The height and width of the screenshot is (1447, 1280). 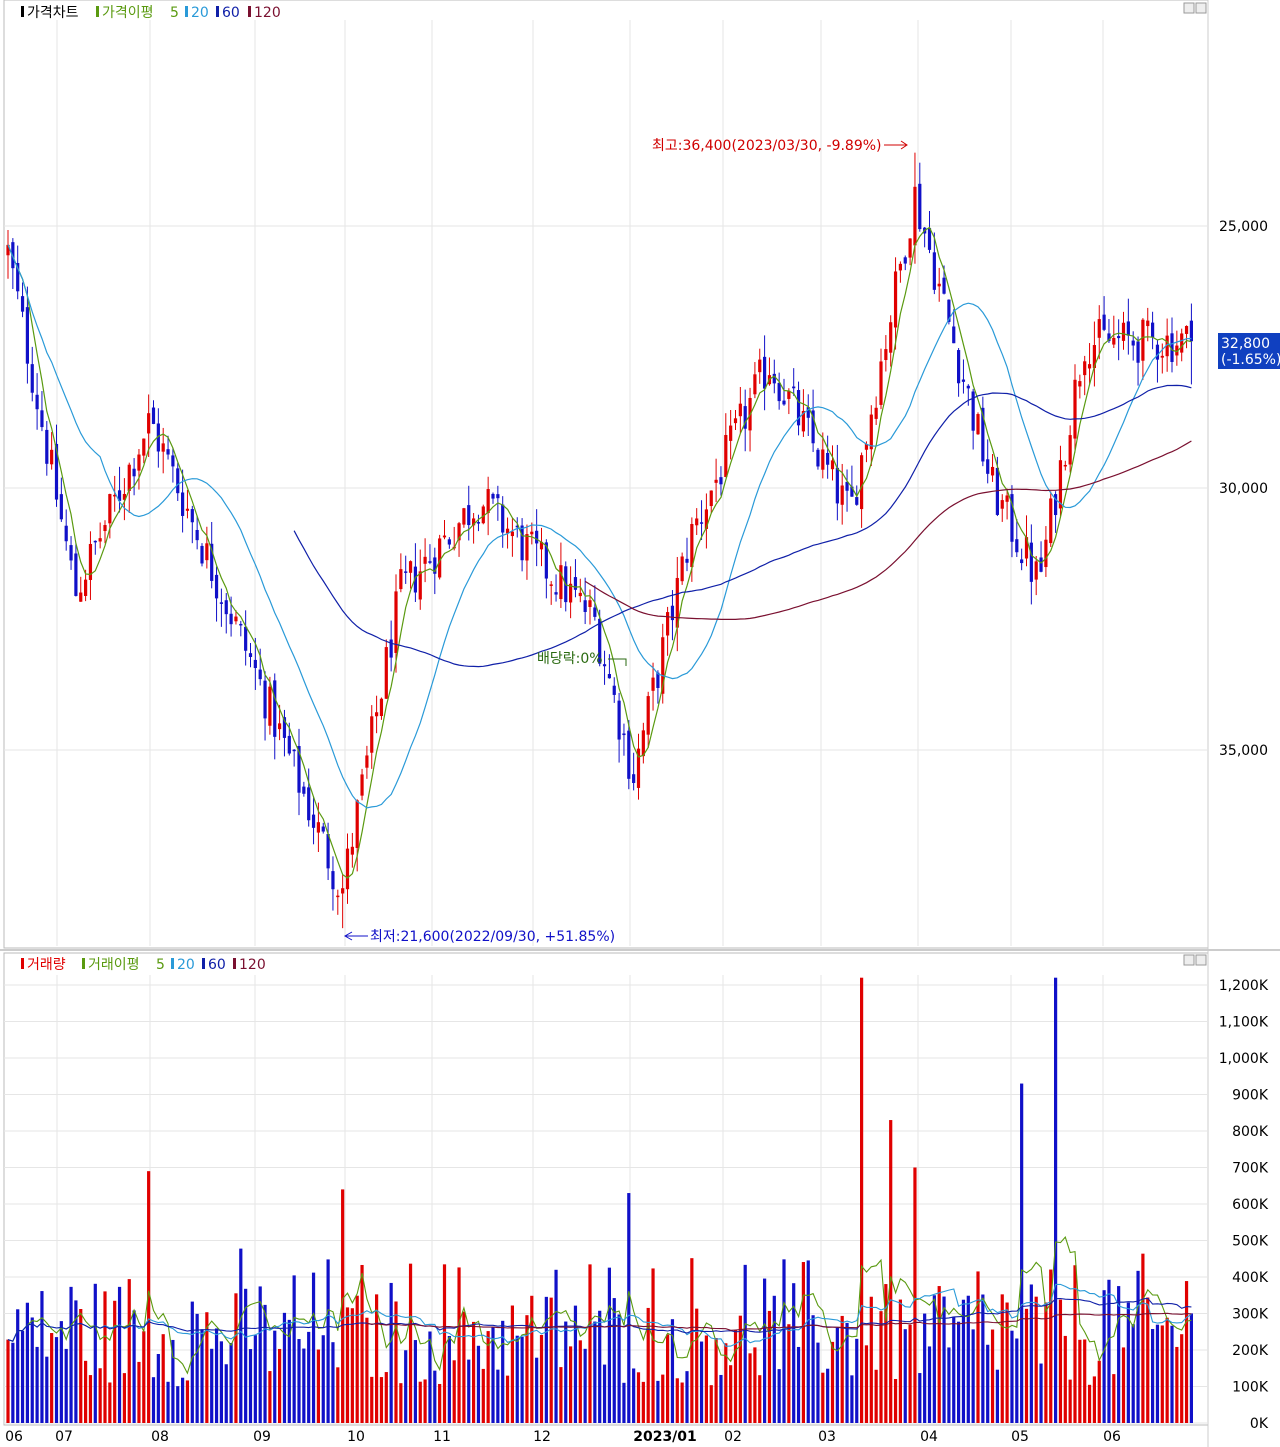 I want to click on price-ma20-label: 20, so click(x=200, y=13).